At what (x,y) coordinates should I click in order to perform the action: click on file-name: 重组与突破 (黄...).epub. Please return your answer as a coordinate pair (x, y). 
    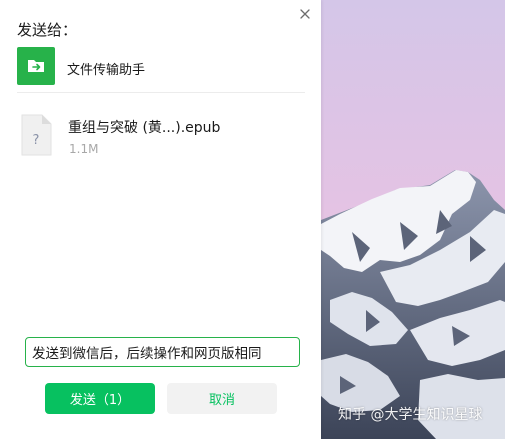
    Looking at the image, I should click on (144, 128).